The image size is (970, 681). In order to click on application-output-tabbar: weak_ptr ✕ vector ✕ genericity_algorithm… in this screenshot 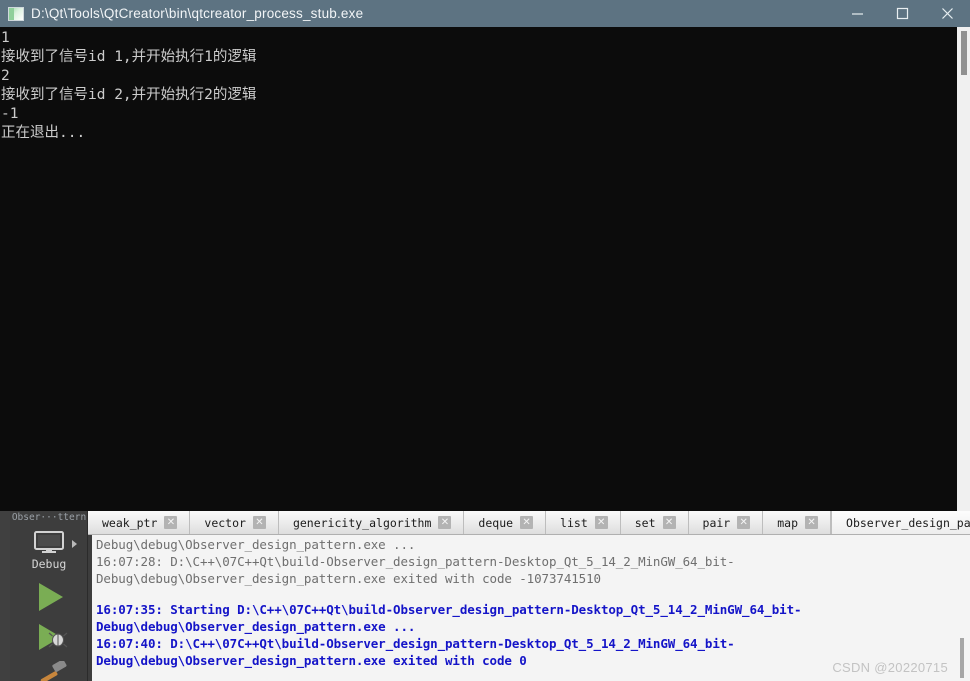, I will do `click(529, 523)`.